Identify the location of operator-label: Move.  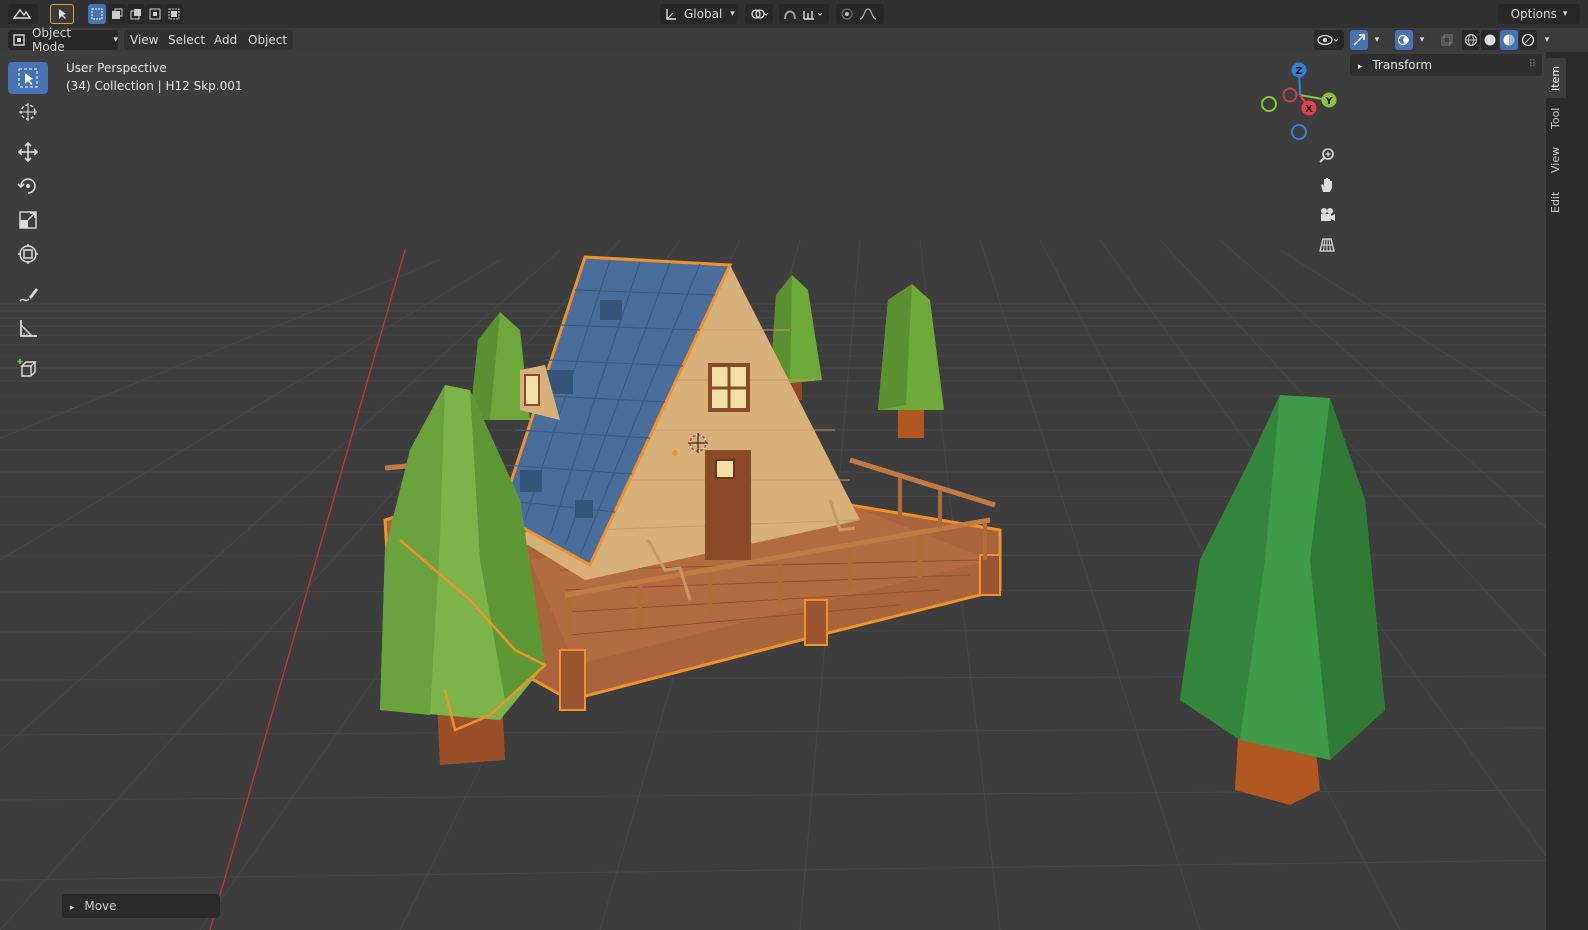
(100, 906).